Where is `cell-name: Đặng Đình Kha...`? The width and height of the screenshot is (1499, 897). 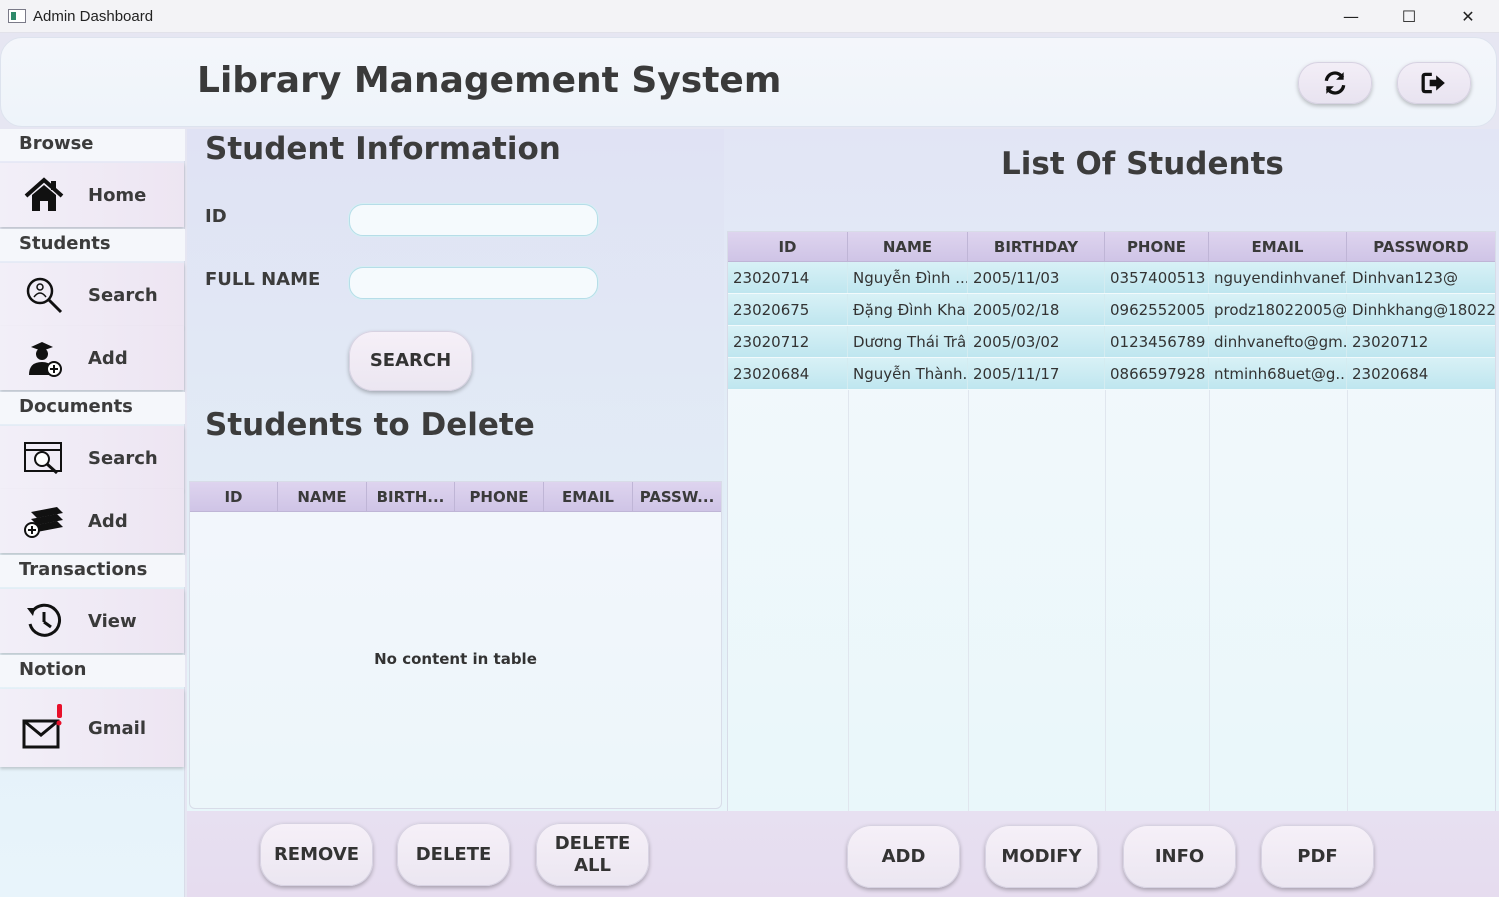
cell-name: Đặng Đình Kha... is located at coordinates (908, 309).